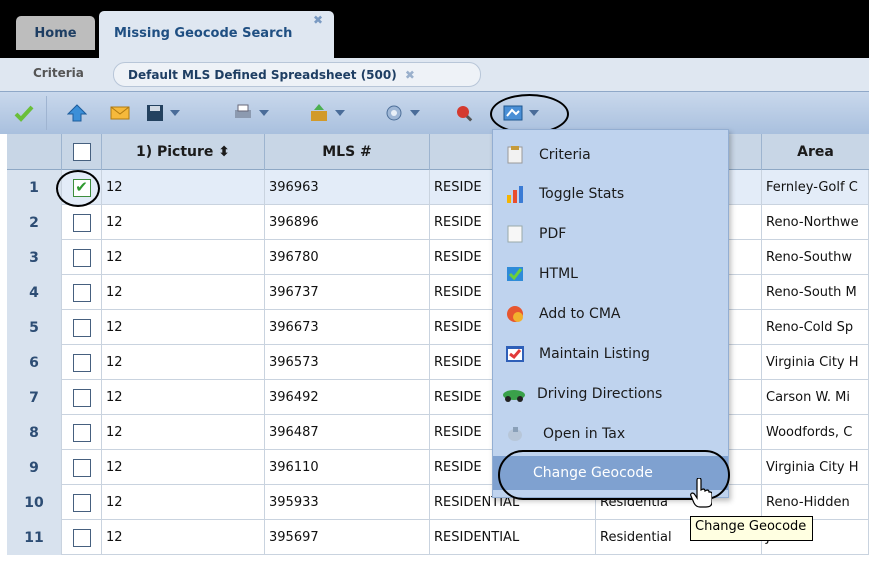  Describe the element at coordinates (347, 222) in the screenshot. I see `cell-mls: 396896` at that location.